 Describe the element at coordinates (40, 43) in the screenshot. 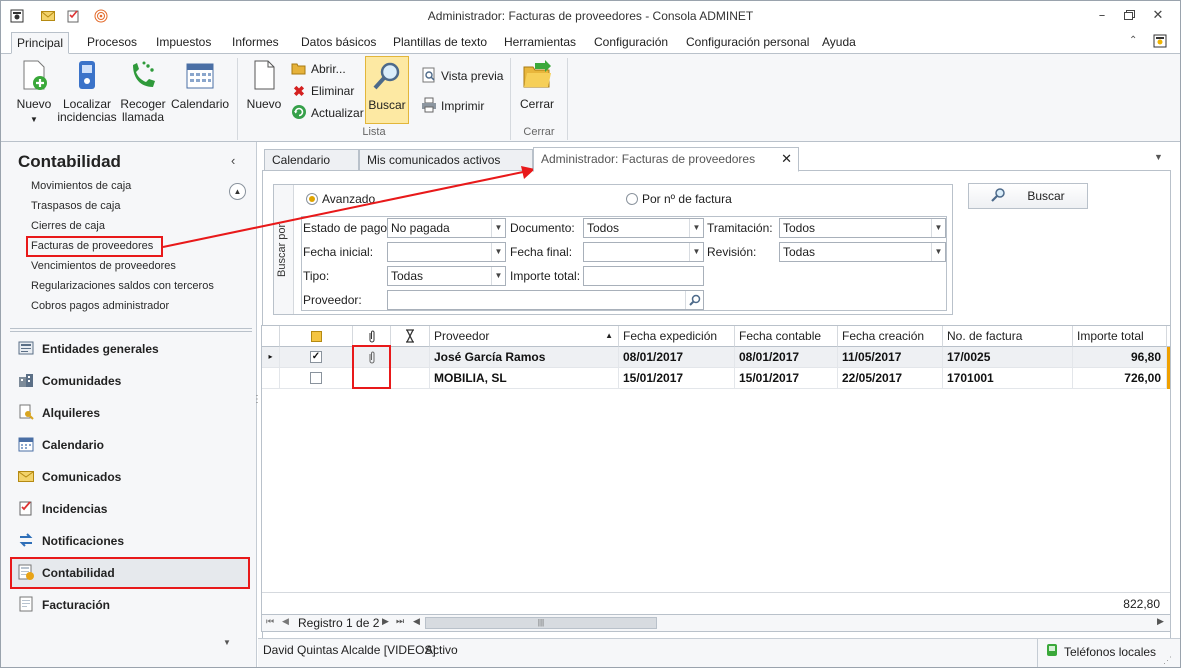

I see `tab-principal: Principal` at that location.